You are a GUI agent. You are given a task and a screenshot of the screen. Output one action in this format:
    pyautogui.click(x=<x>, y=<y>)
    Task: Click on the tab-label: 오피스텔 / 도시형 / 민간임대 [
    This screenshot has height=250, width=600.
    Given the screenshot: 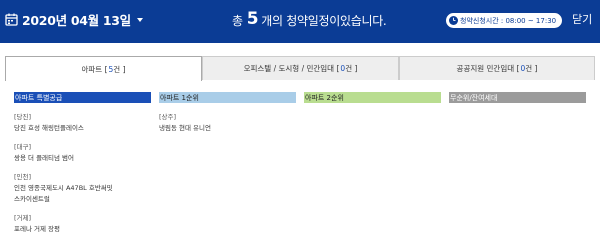 What is the action you would take?
    pyautogui.click(x=291, y=68)
    